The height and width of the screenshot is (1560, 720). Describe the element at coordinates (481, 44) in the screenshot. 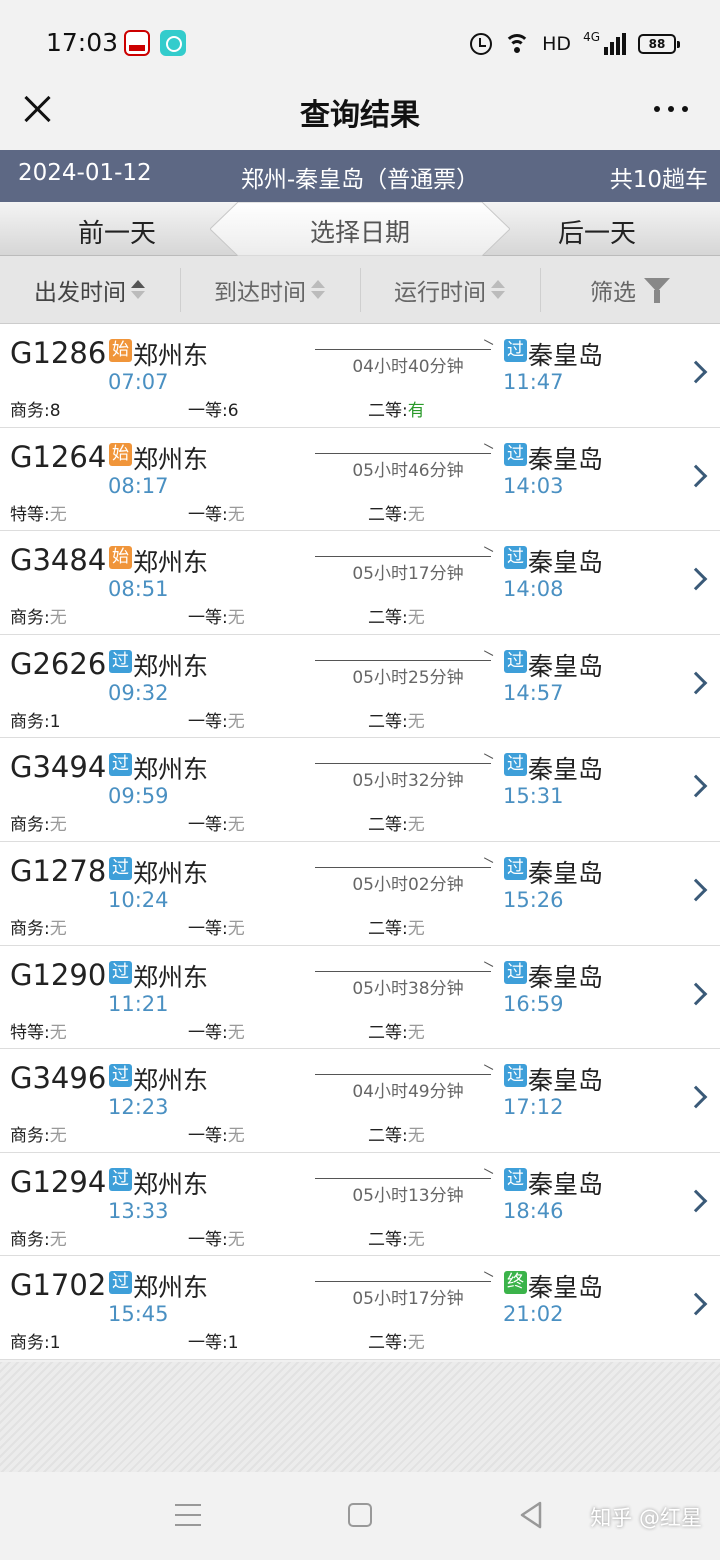

I see `alarm-icon` at that location.